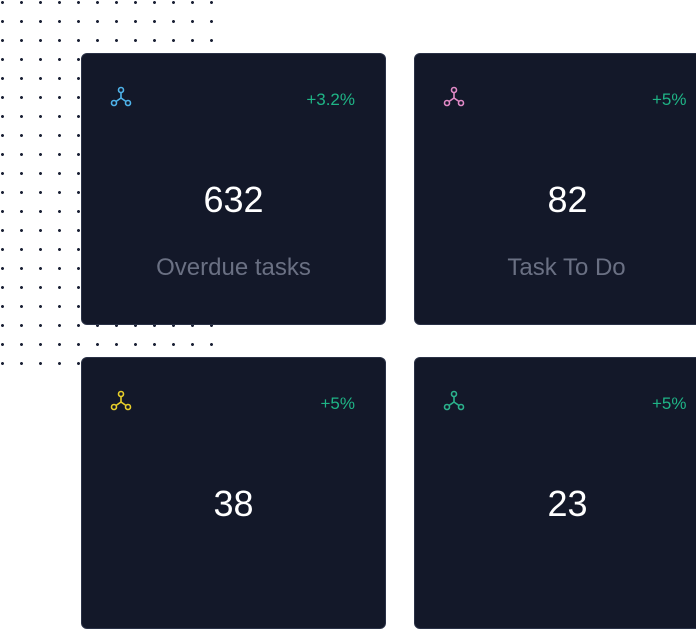 The height and width of the screenshot is (629, 696). What do you see at coordinates (566, 267) in the screenshot?
I see `stat-label: Task To Do` at bounding box center [566, 267].